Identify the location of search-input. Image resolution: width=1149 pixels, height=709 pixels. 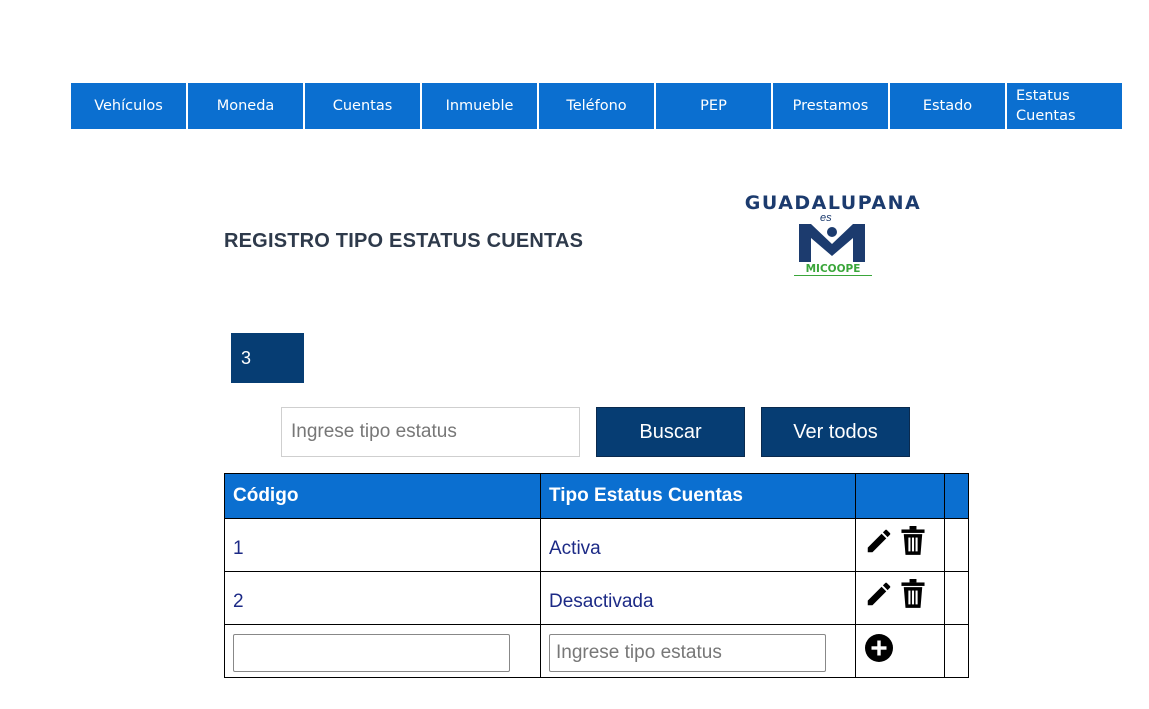
(430, 432).